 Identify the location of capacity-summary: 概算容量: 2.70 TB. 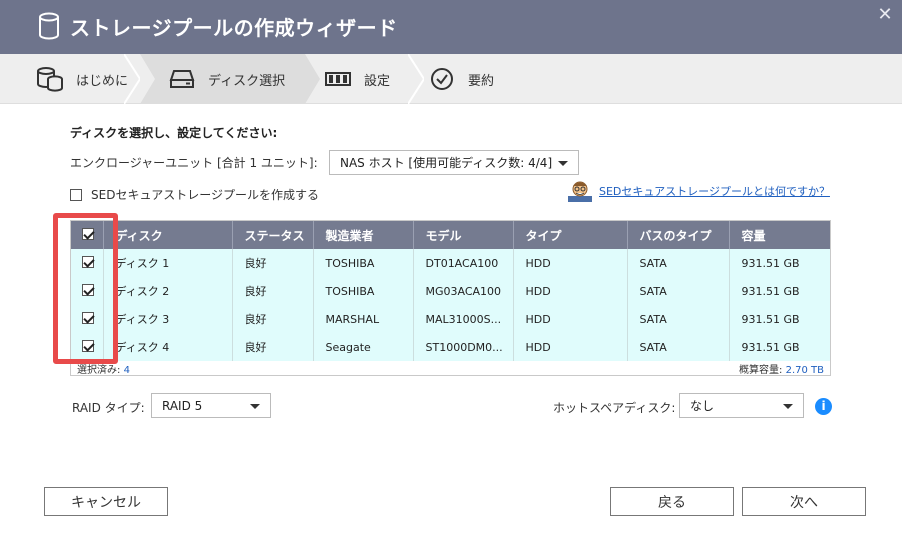
(781, 368).